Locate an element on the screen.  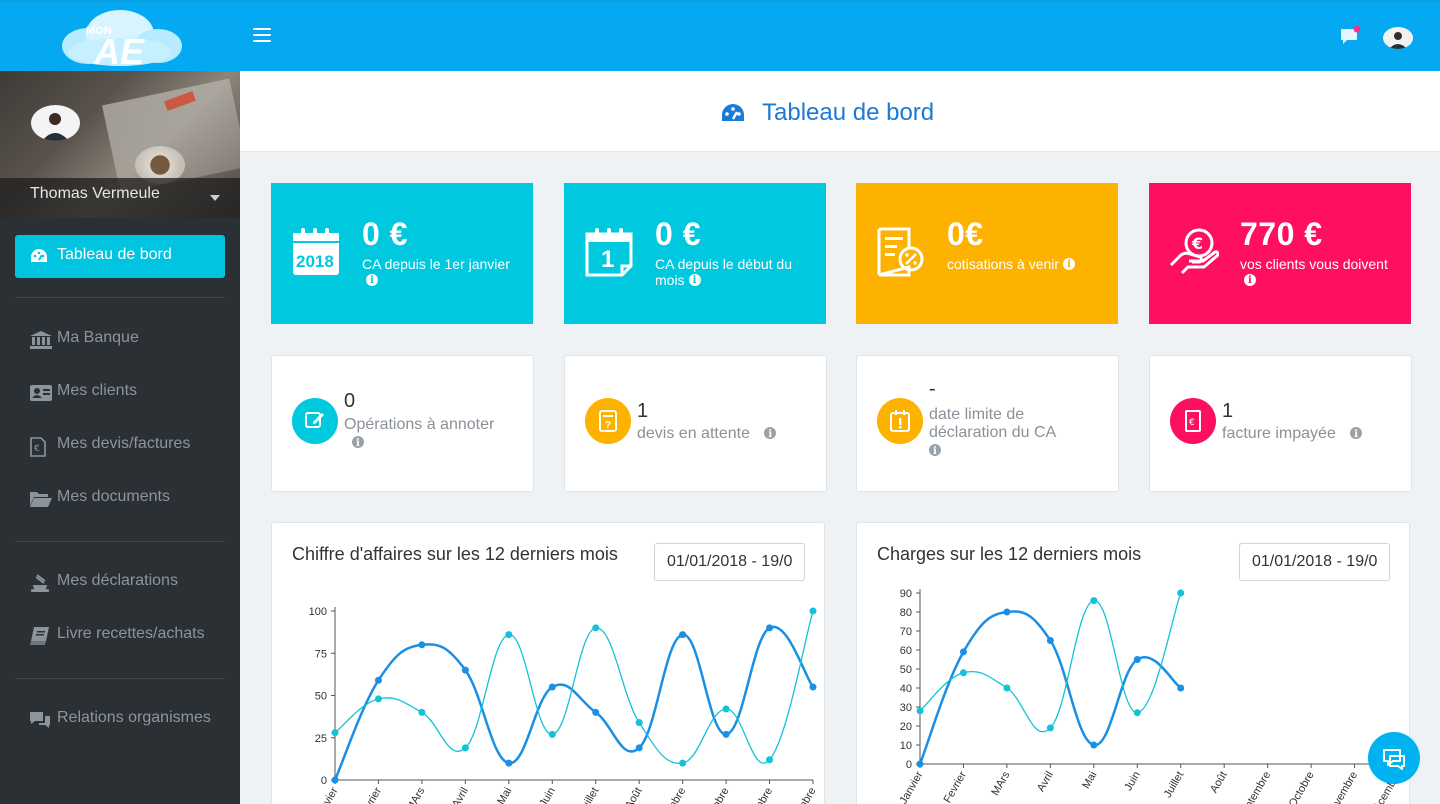
info-label: devis en attente is located at coordinates (707, 434).